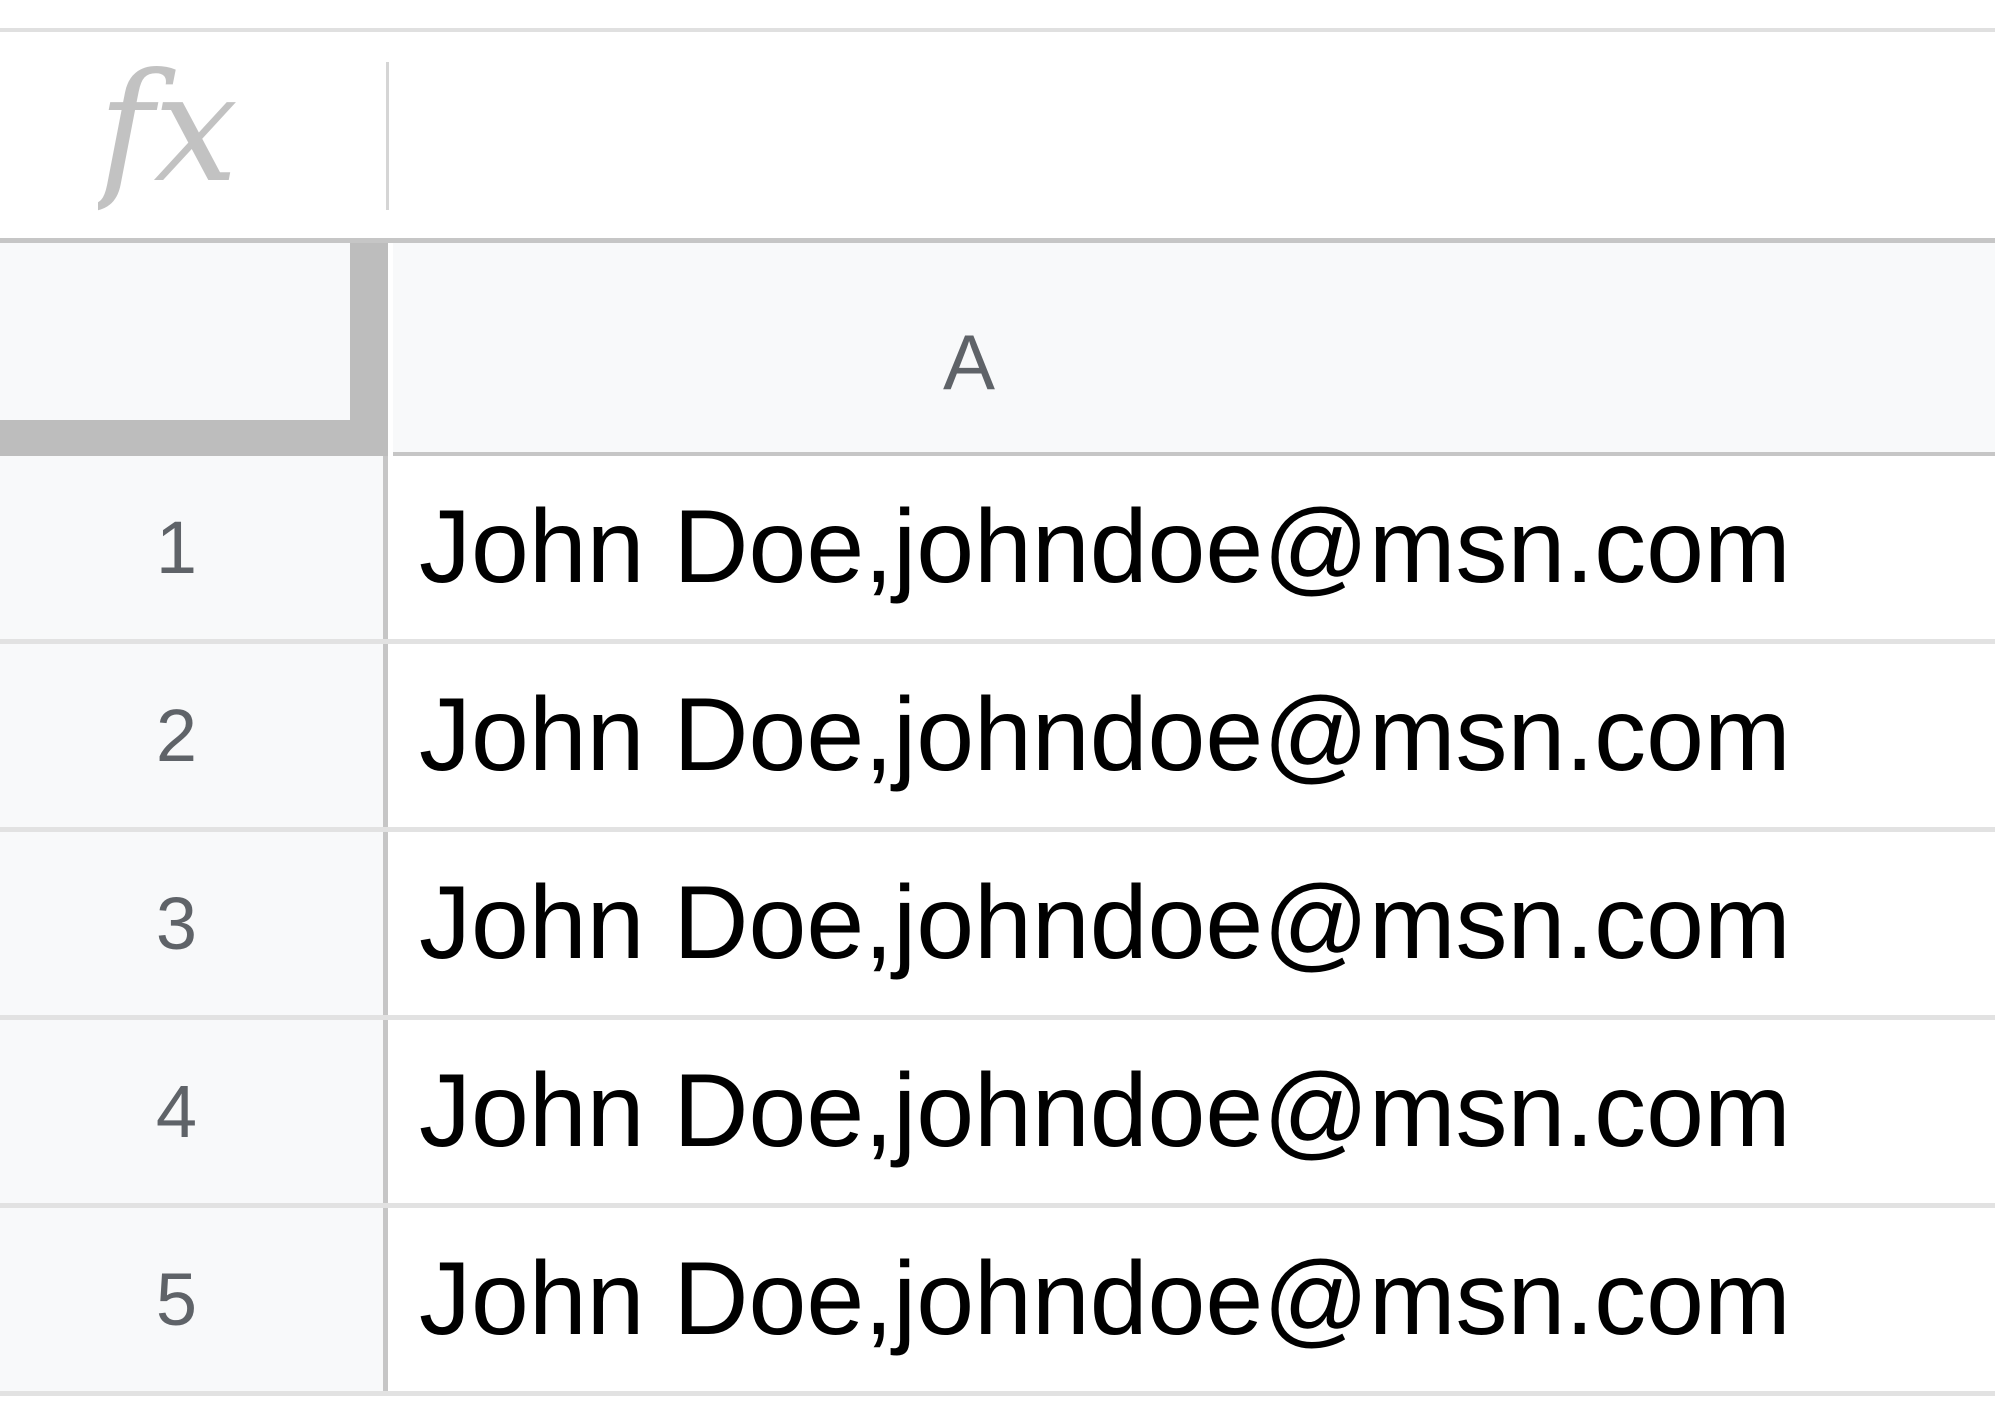 The width and height of the screenshot is (1995, 1405). I want to click on cell-a3: John Doe,johndoe@msn.com, so click(1194, 923).